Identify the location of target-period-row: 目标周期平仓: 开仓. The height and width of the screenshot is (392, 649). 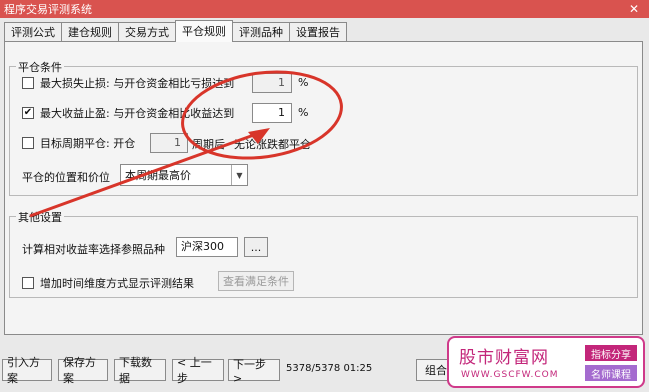
(78, 143).